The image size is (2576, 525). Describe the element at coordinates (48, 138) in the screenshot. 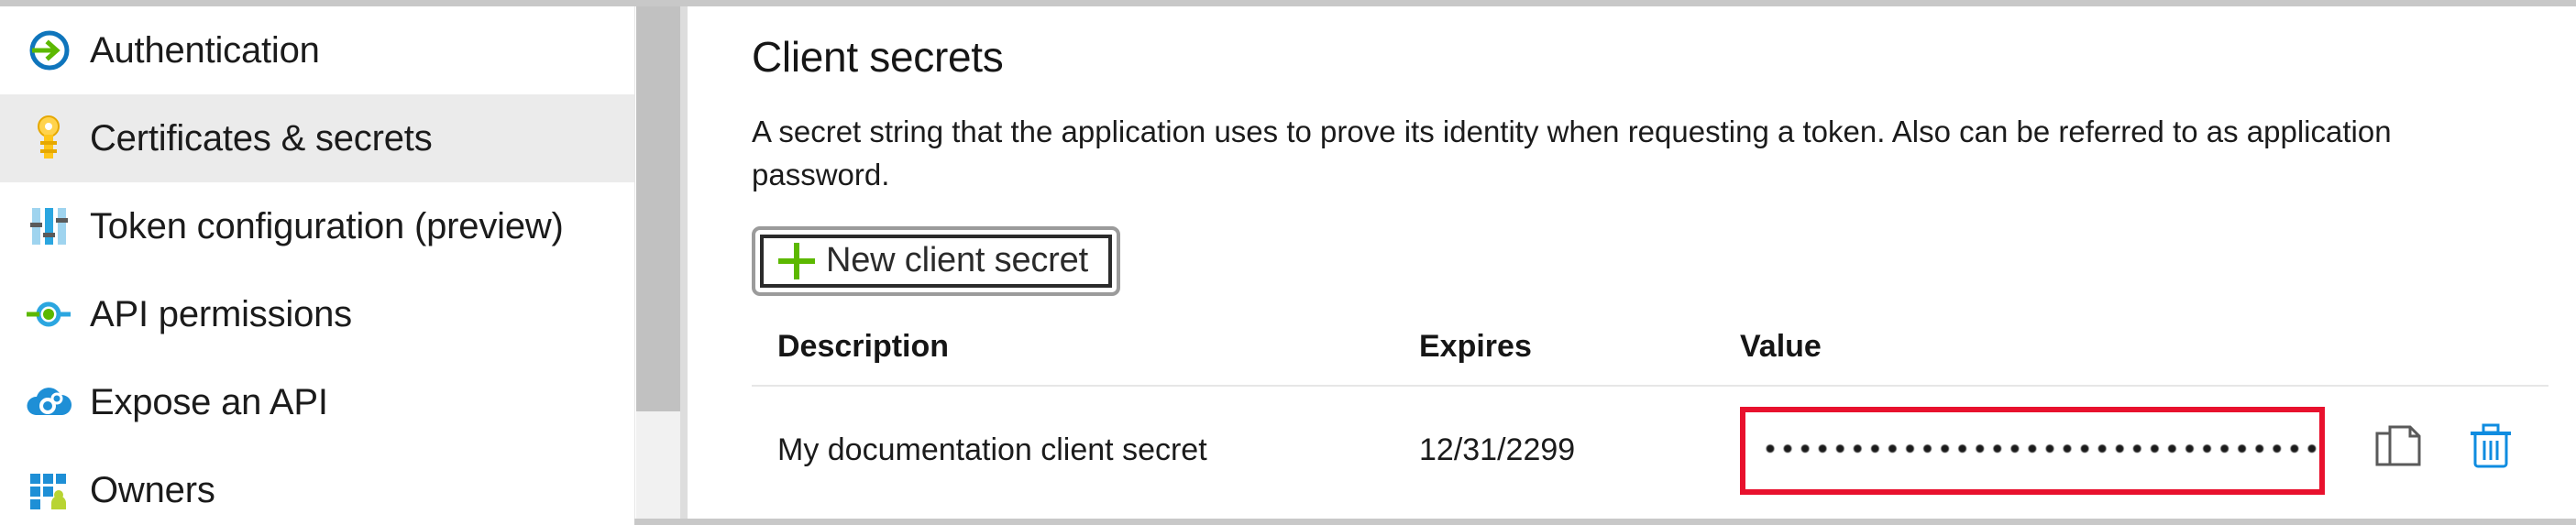

I see `key-icon` at that location.